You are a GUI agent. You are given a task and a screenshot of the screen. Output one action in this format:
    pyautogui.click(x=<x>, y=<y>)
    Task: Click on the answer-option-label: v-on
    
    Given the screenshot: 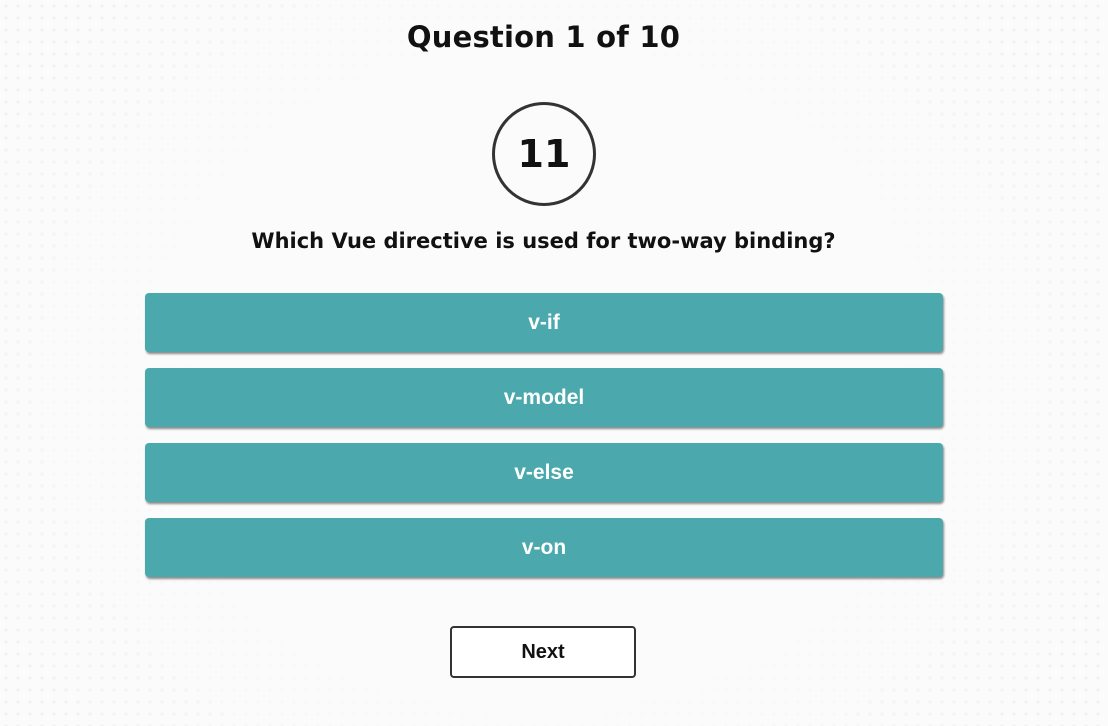 What is the action you would take?
    pyautogui.click(x=544, y=547)
    